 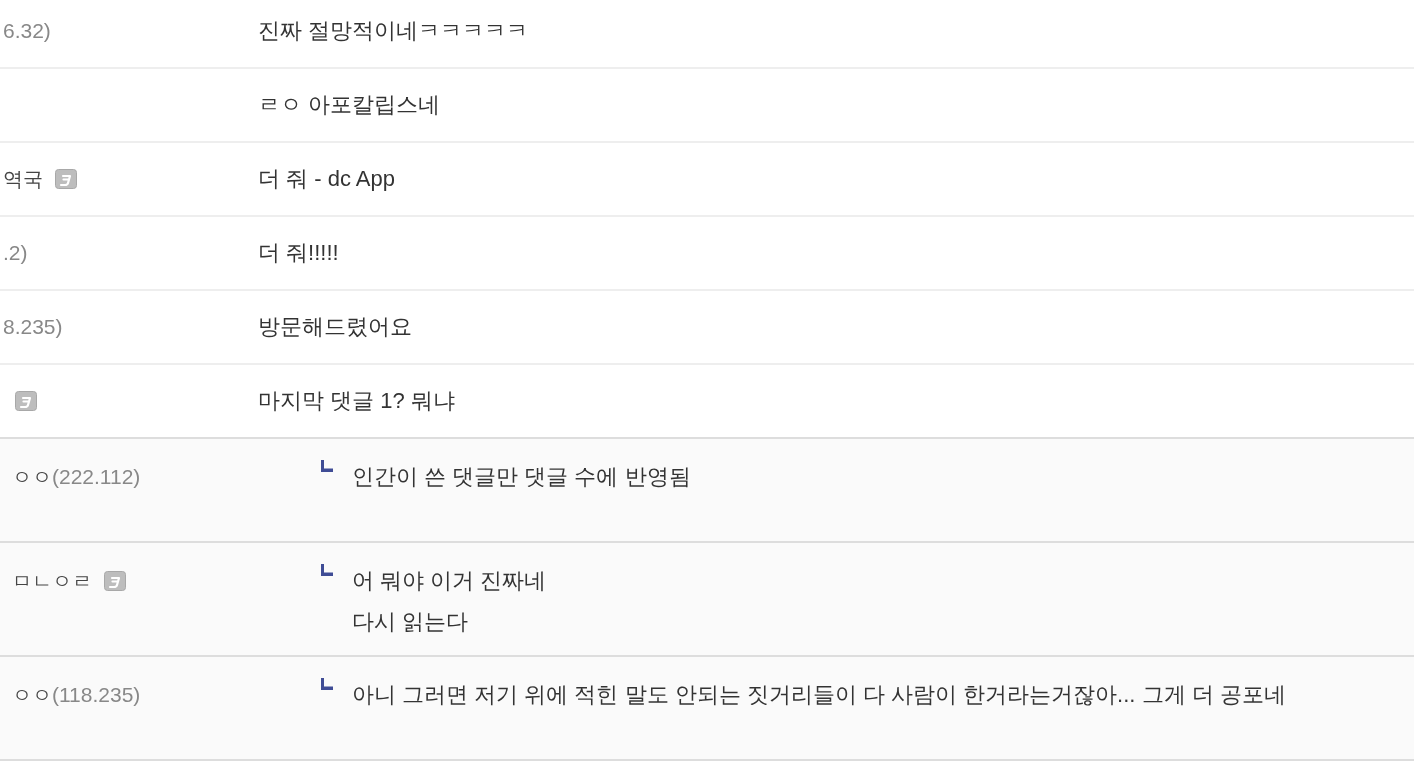 I want to click on ip-address: (222.112), so click(x=96, y=476).